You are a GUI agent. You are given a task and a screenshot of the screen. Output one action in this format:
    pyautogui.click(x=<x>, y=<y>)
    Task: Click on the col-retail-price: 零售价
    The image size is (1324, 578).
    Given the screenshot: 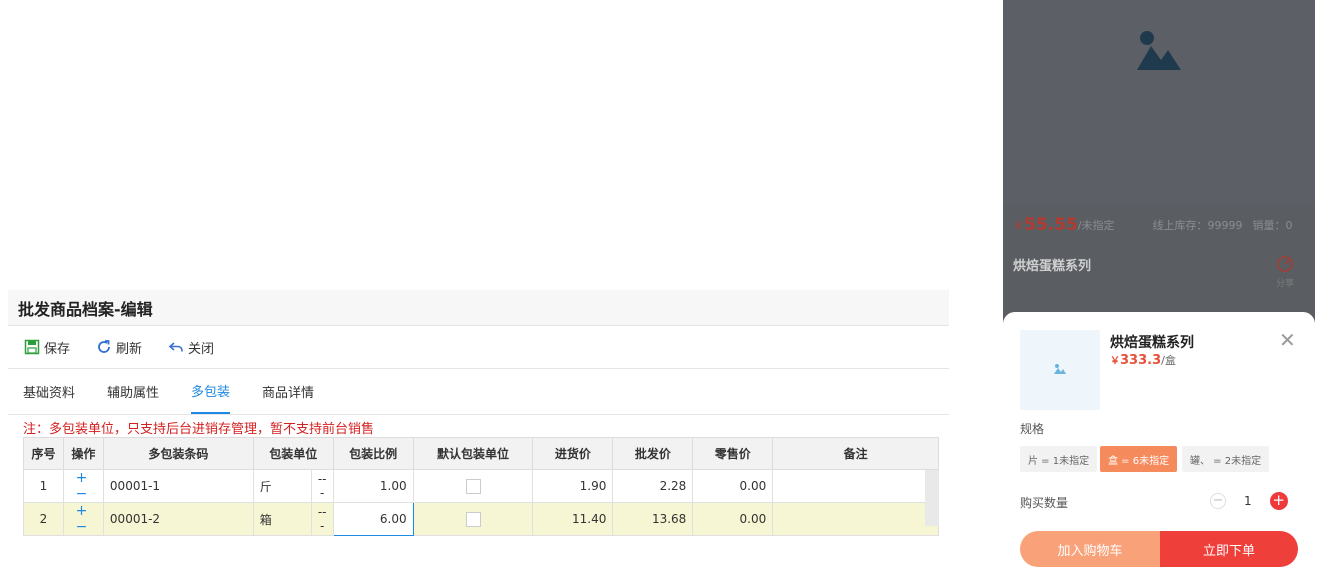 What is the action you would take?
    pyautogui.click(x=733, y=453)
    